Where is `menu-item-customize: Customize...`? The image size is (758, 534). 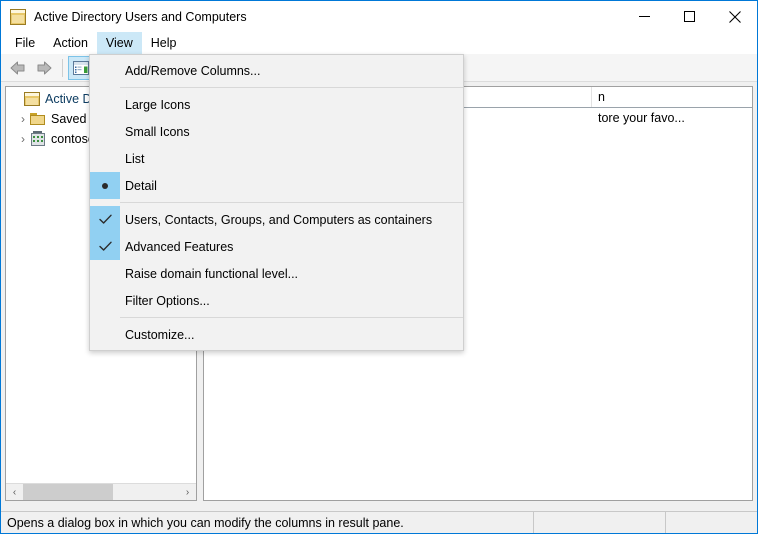 menu-item-customize: Customize... is located at coordinates (276, 334).